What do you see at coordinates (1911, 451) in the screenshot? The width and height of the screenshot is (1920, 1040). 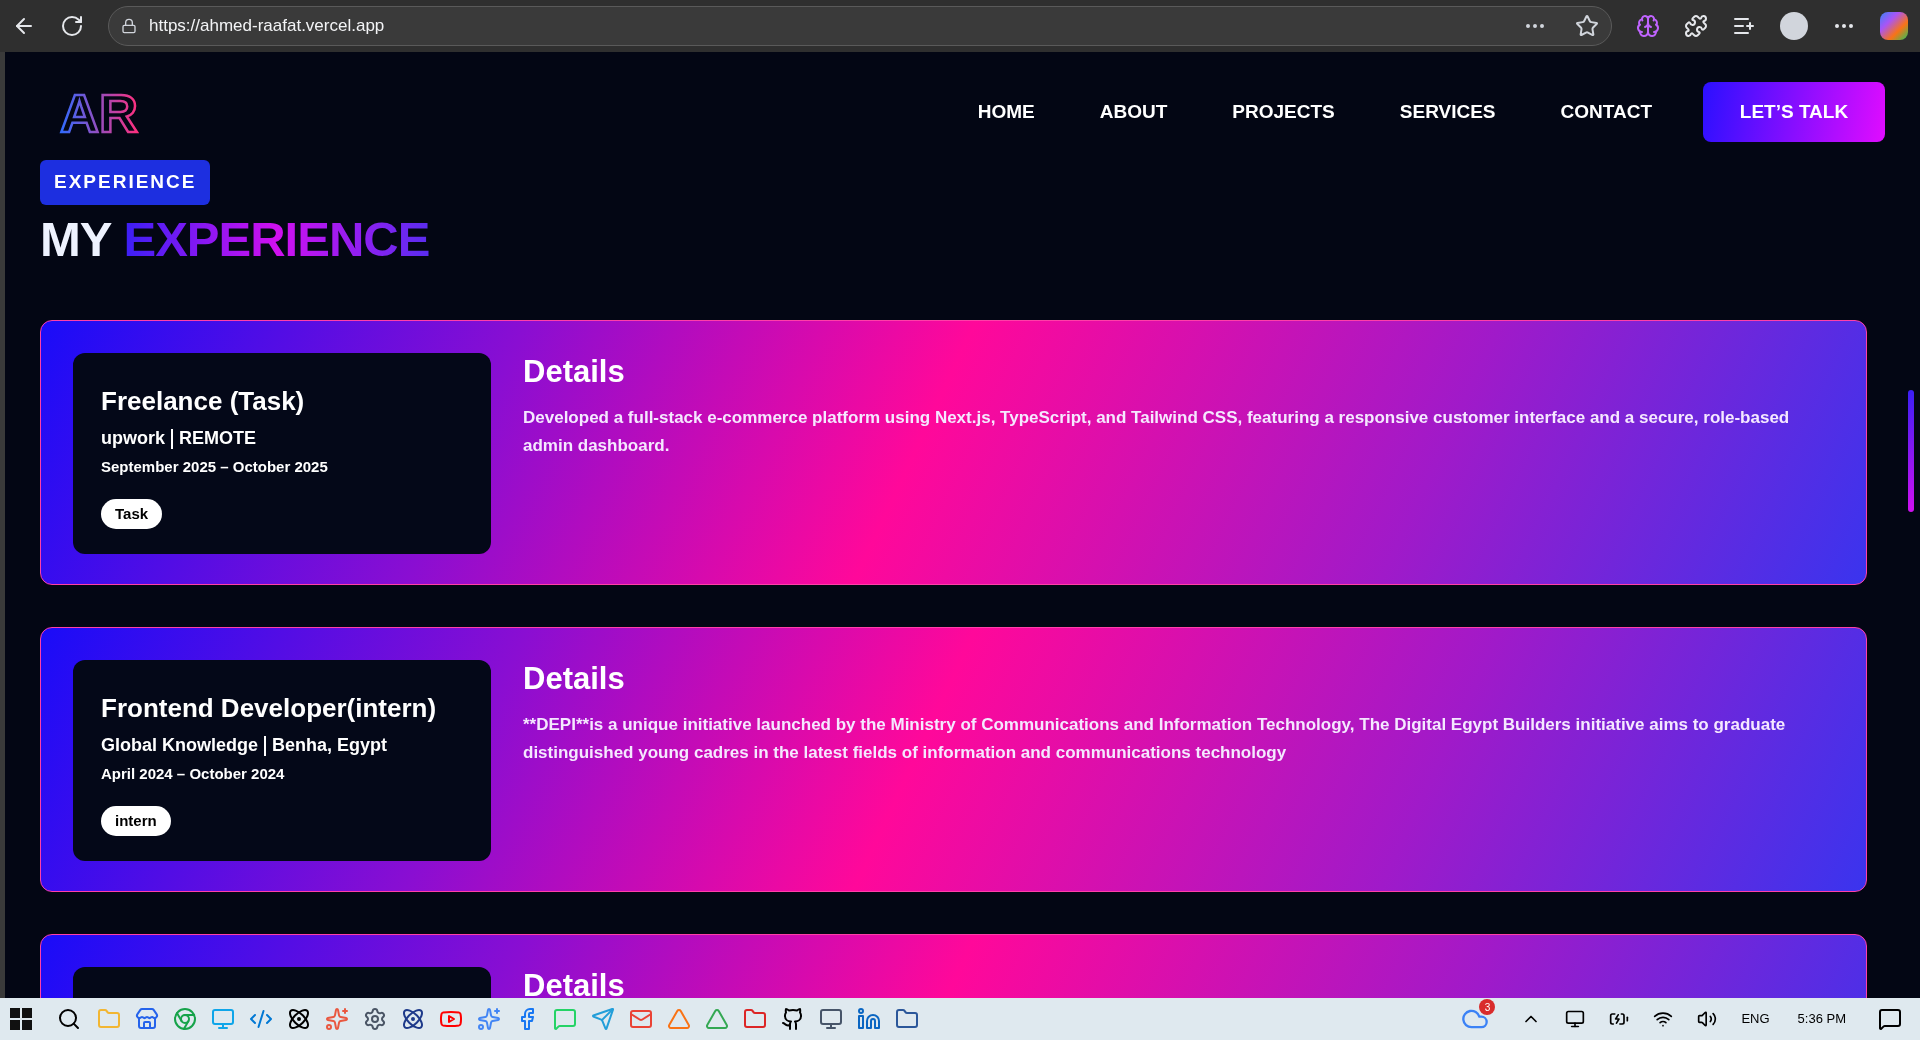 I see `scrollbar-thumb` at bounding box center [1911, 451].